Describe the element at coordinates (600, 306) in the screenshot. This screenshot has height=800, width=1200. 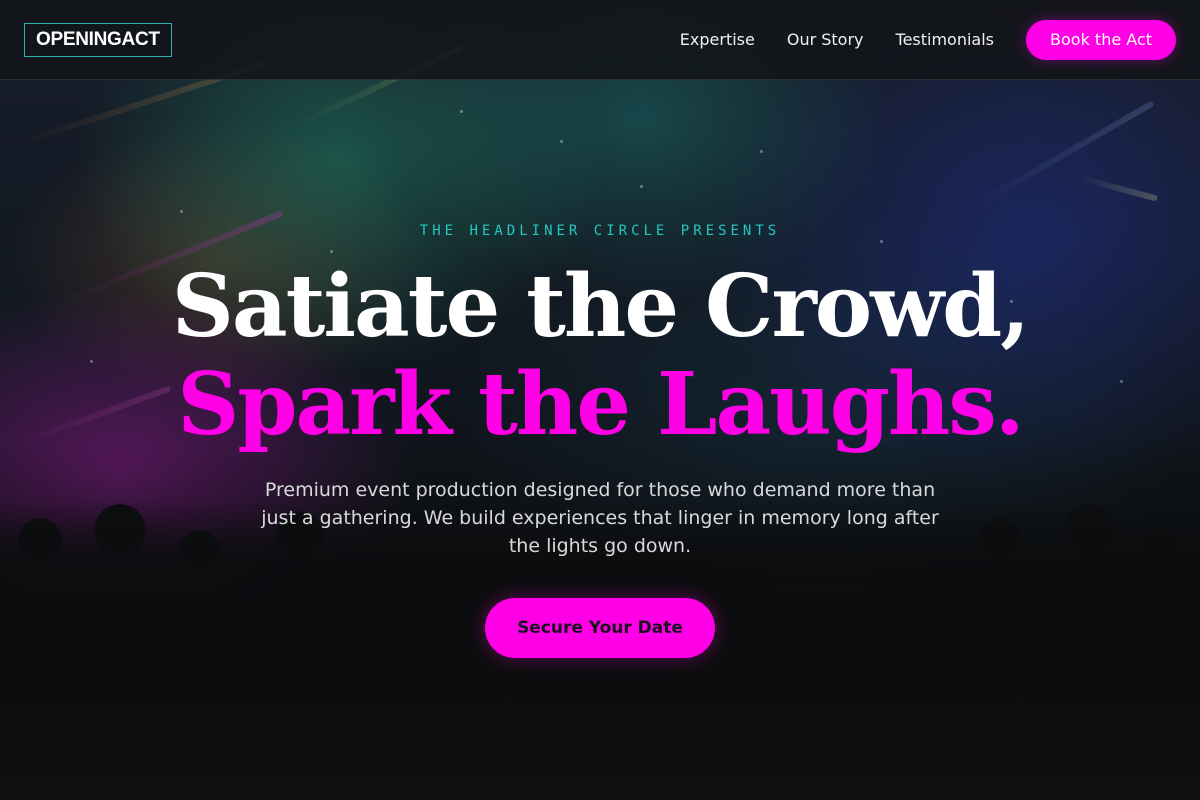
I see `headline-line-1: Satiate the Crowd,` at that location.